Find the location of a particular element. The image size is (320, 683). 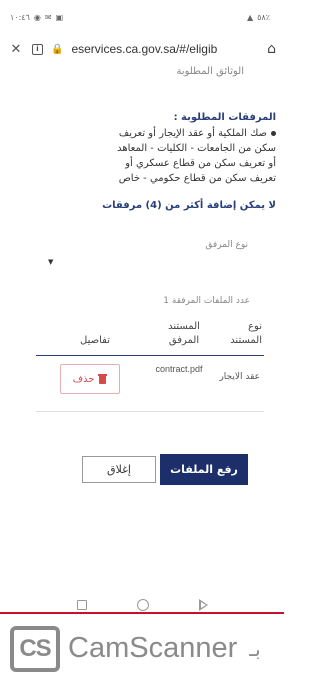

bullet-icon is located at coordinates (273, 133).